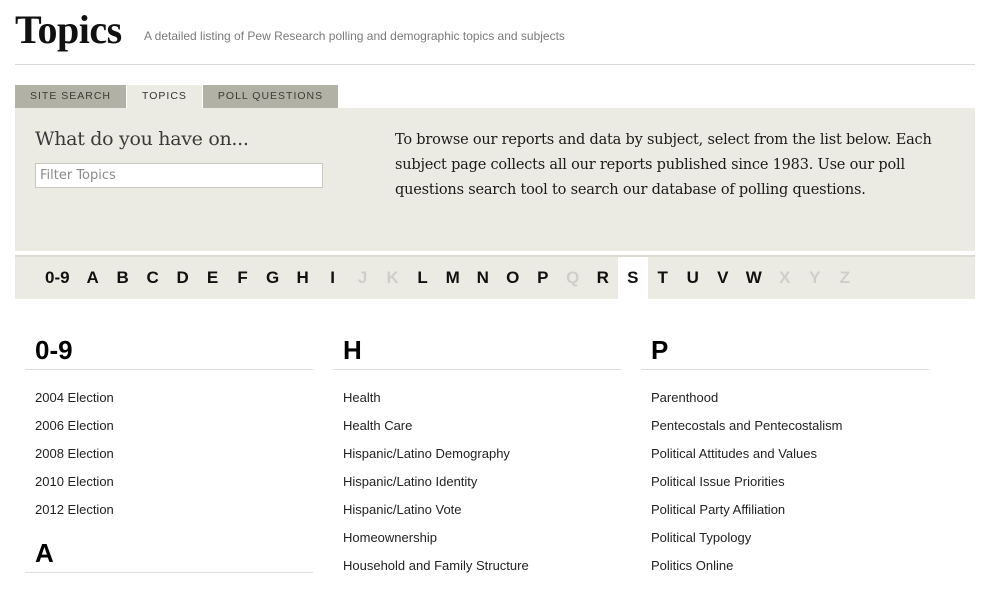 The image size is (993, 590). What do you see at coordinates (243, 278) in the screenshot?
I see `letter-link-f: F` at bounding box center [243, 278].